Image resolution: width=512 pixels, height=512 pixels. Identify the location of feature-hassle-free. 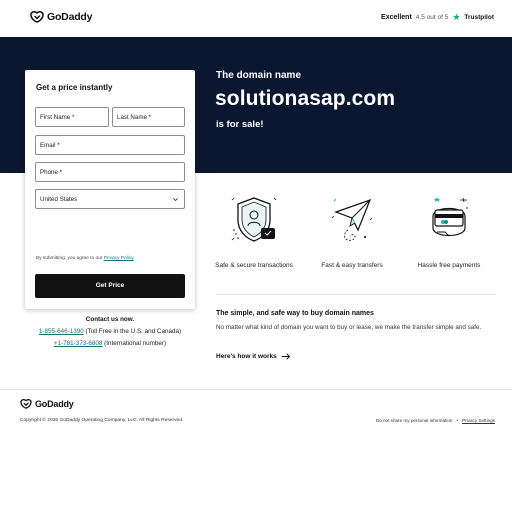
(449, 220).